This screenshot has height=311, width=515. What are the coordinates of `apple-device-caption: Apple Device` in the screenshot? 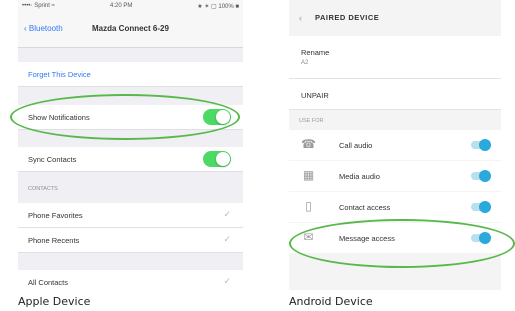 It's located at (54, 301).